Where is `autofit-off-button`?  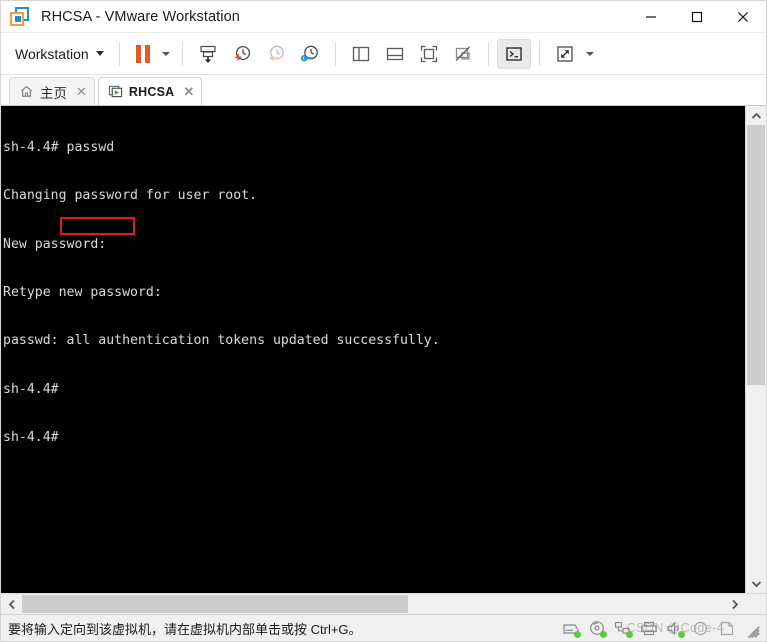 autofit-off-button is located at coordinates (463, 54).